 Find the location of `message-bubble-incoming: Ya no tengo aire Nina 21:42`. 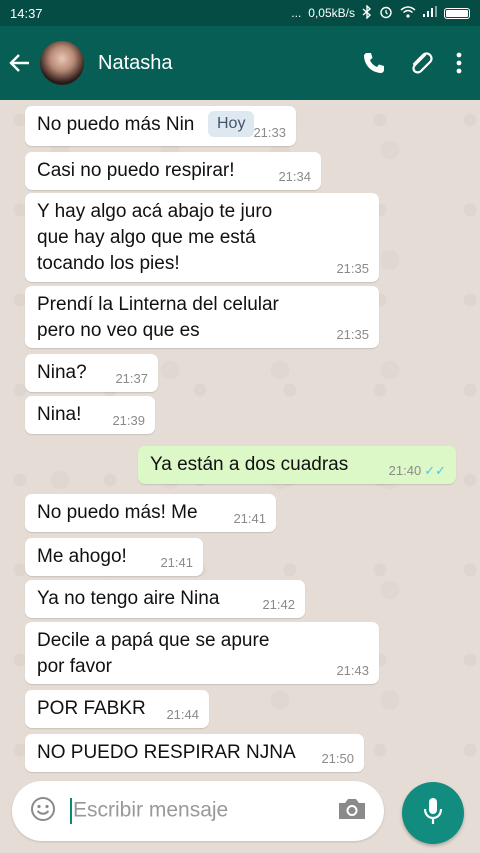

message-bubble-incoming: Ya no tengo aire Nina 21:42 is located at coordinates (165, 599).